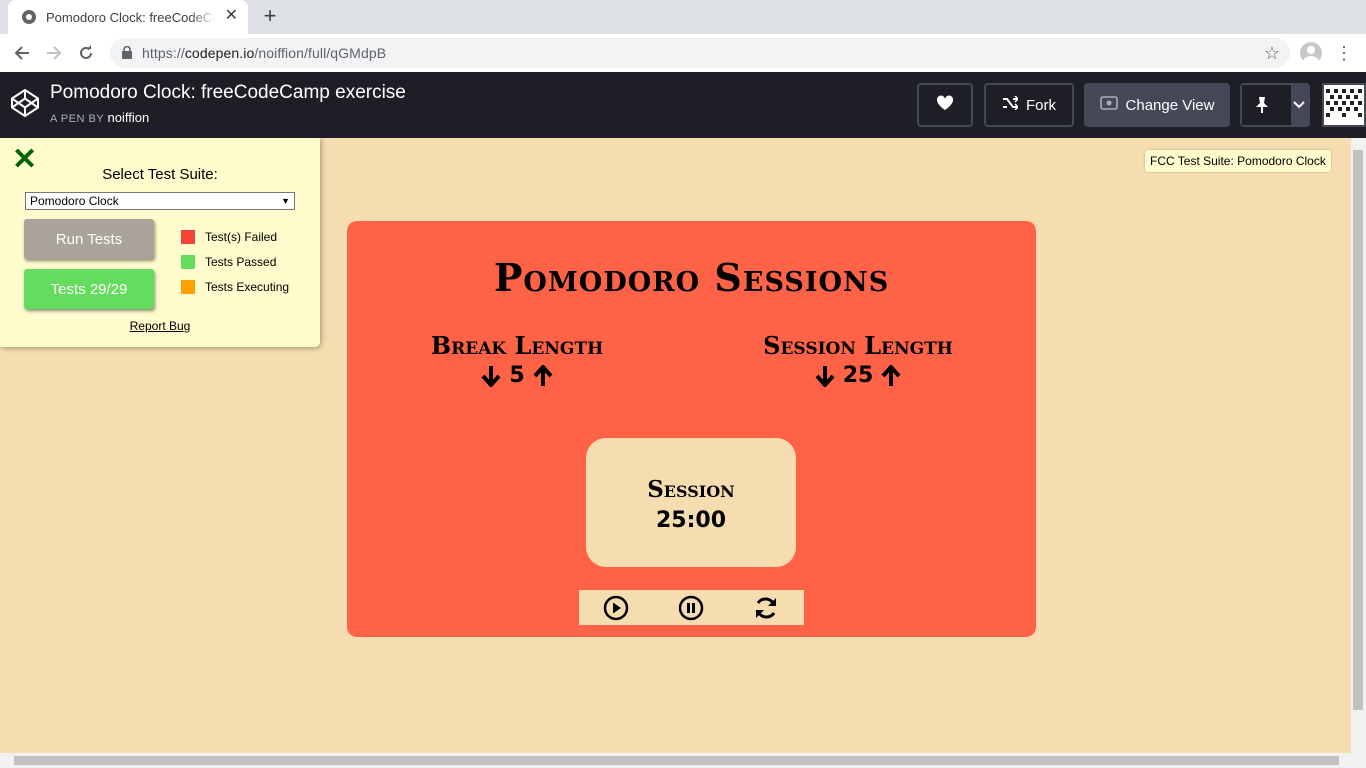  I want to click on close-tab-icon: ✕, so click(231, 16).